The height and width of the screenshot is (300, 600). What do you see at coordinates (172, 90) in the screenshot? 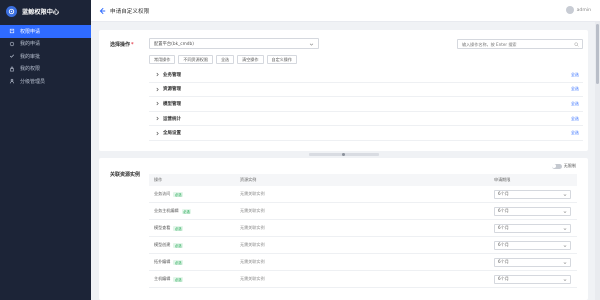
I see `module-name: 资源管理` at bounding box center [172, 90].